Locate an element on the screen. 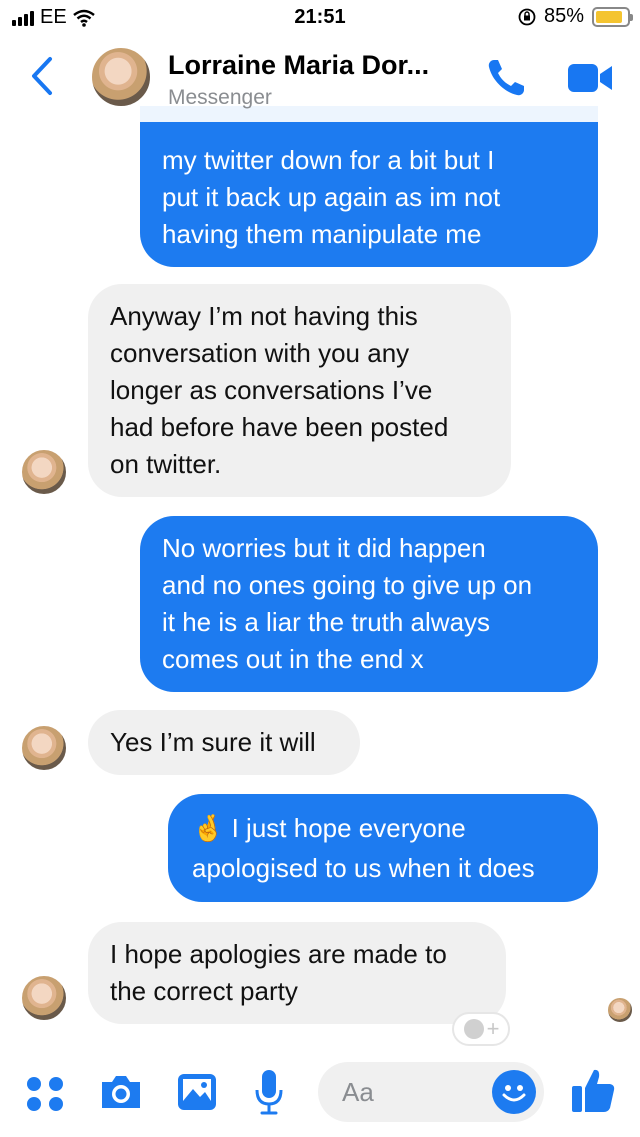  battery-icon is located at coordinates (612, 16).